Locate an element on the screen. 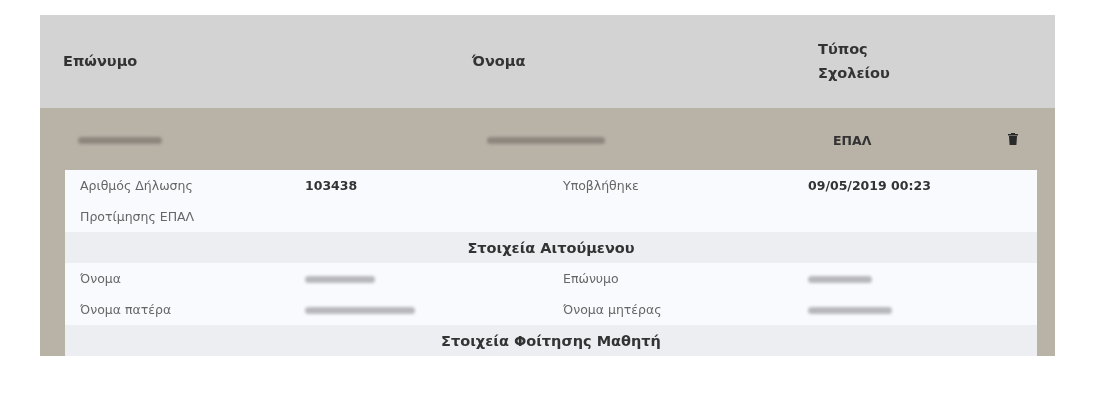  column-header: Όνομα is located at coordinates (499, 61).